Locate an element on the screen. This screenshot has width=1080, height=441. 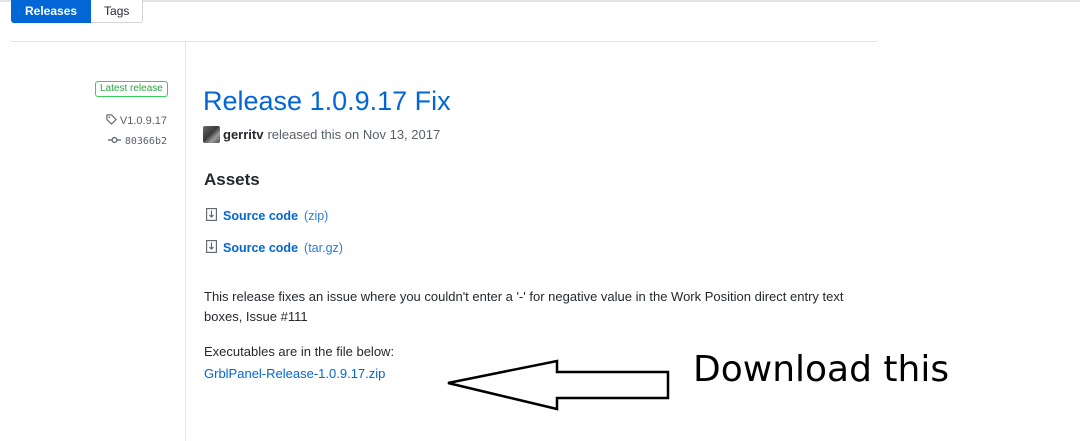
annotation-text: Download this is located at coordinates (821, 369).